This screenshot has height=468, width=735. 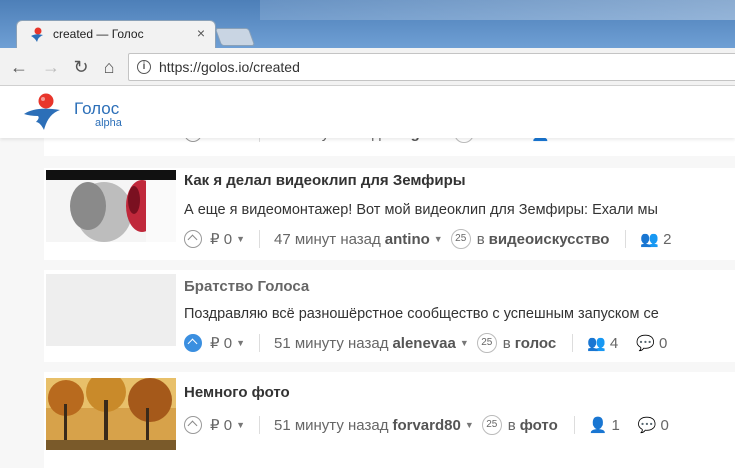 What do you see at coordinates (497, 10) in the screenshot?
I see `titlebar-background` at bounding box center [497, 10].